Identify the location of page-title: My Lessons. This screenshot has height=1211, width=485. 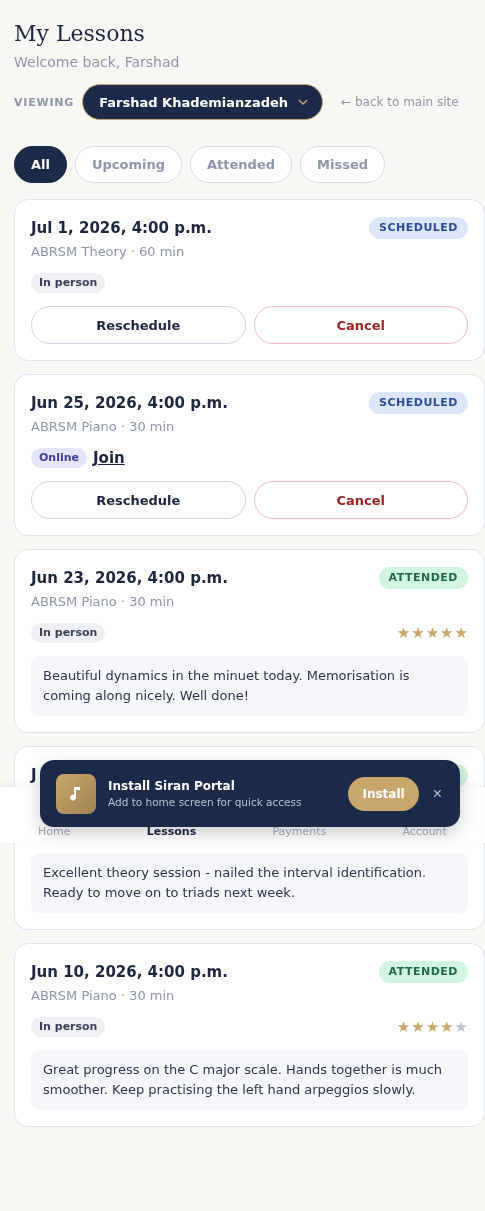
(80, 34).